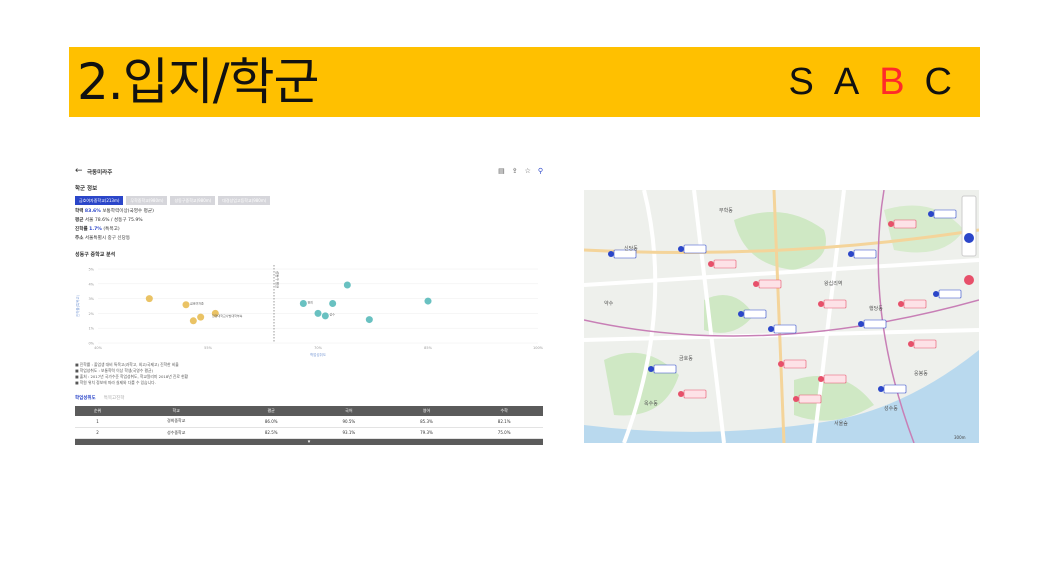 This screenshot has width=1045, height=574. What do you see at coordinates (921, 374) in the screenshot?
I see `map-label: 응봉동` at bounding box center [921, 374].